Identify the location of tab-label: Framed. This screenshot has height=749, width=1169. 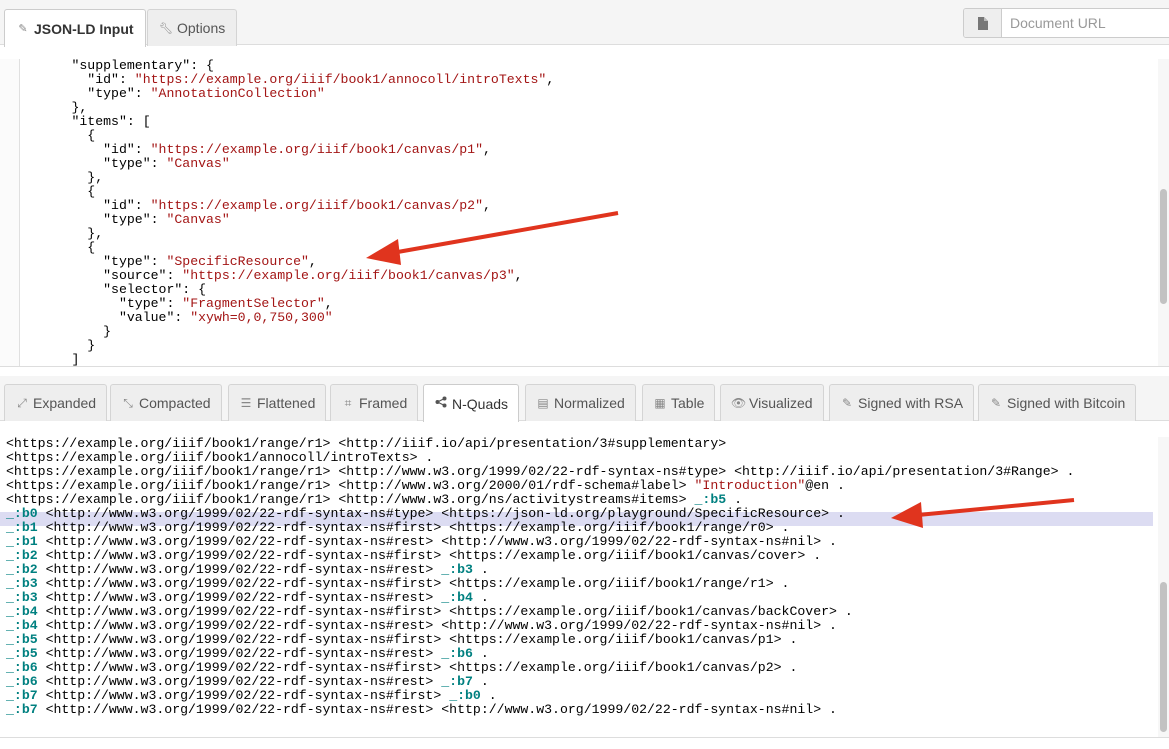
(383, 403).